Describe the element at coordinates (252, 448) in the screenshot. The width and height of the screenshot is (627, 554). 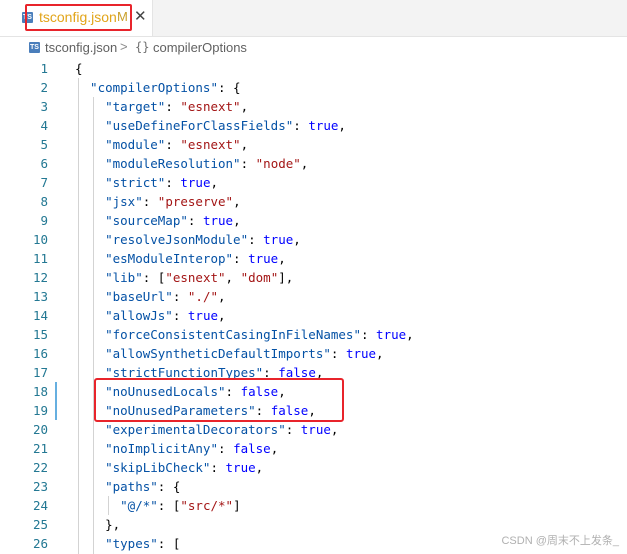
I see `code-token: false` at that location.